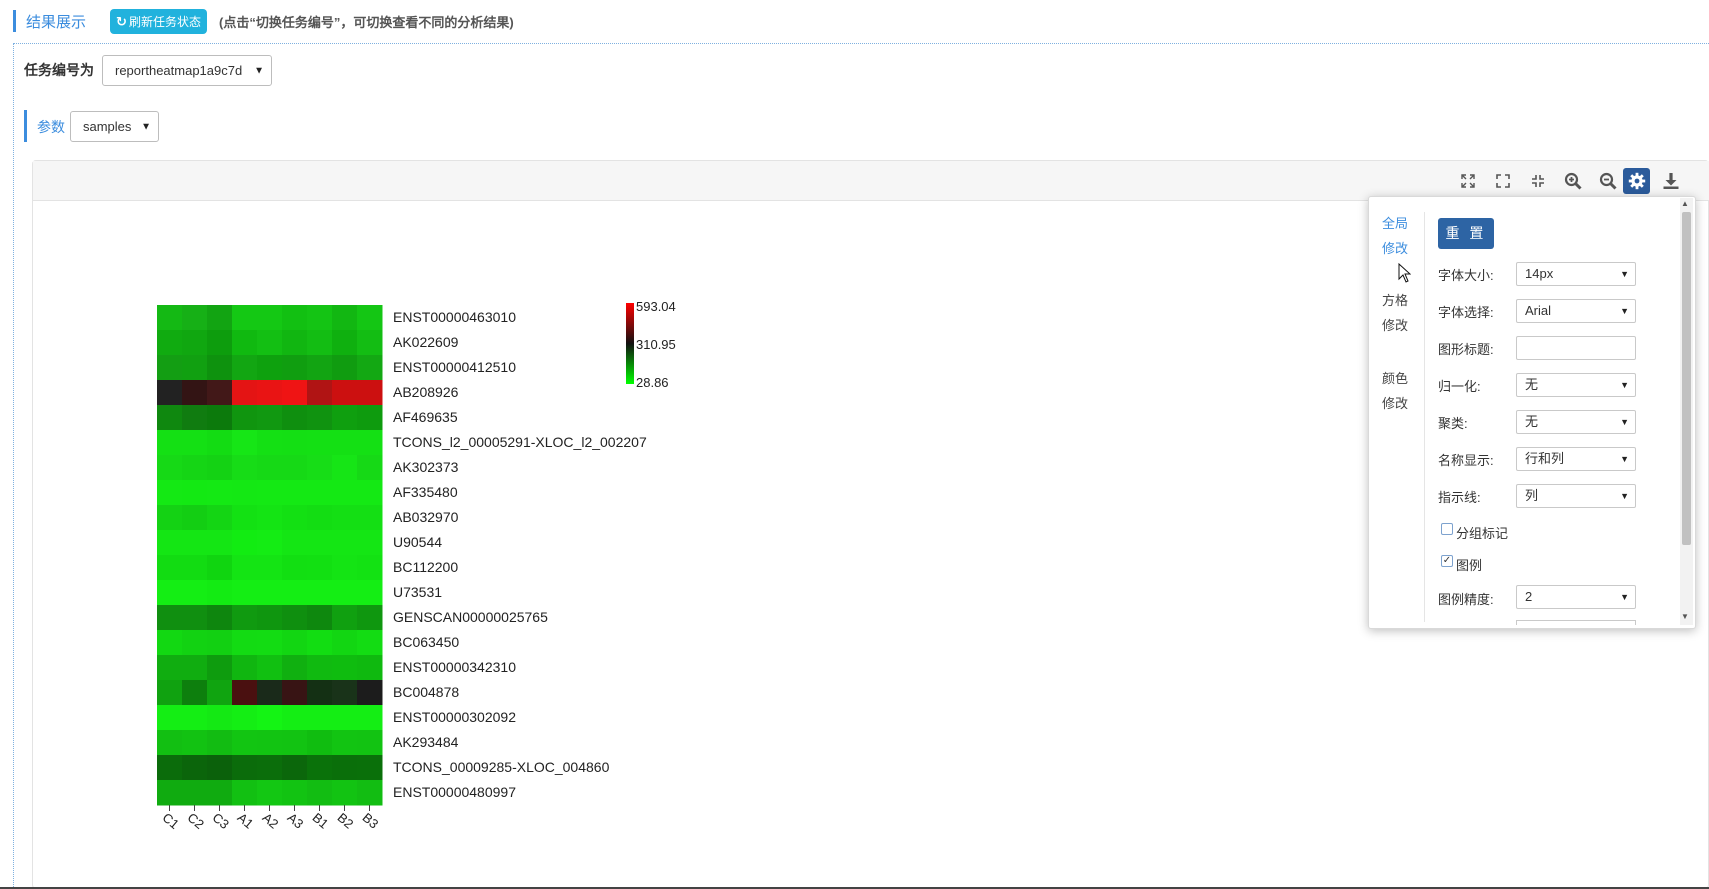 This screenshot has height=889, width=1709. I want to click on reset-button: 重 置, so click(1466, 233).